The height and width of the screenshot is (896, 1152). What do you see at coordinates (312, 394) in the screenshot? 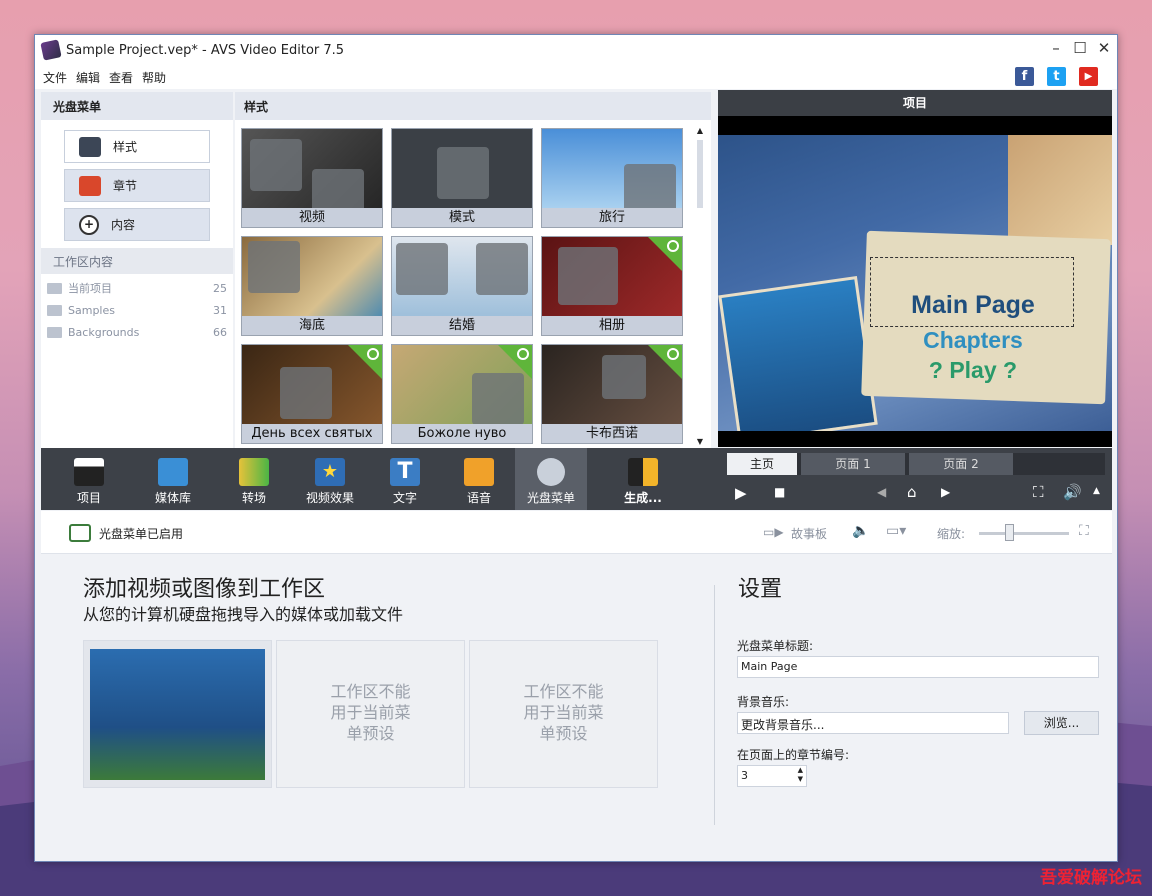
I see `style-tile-halloween: День всех святых` at bounding box center [312, 394].